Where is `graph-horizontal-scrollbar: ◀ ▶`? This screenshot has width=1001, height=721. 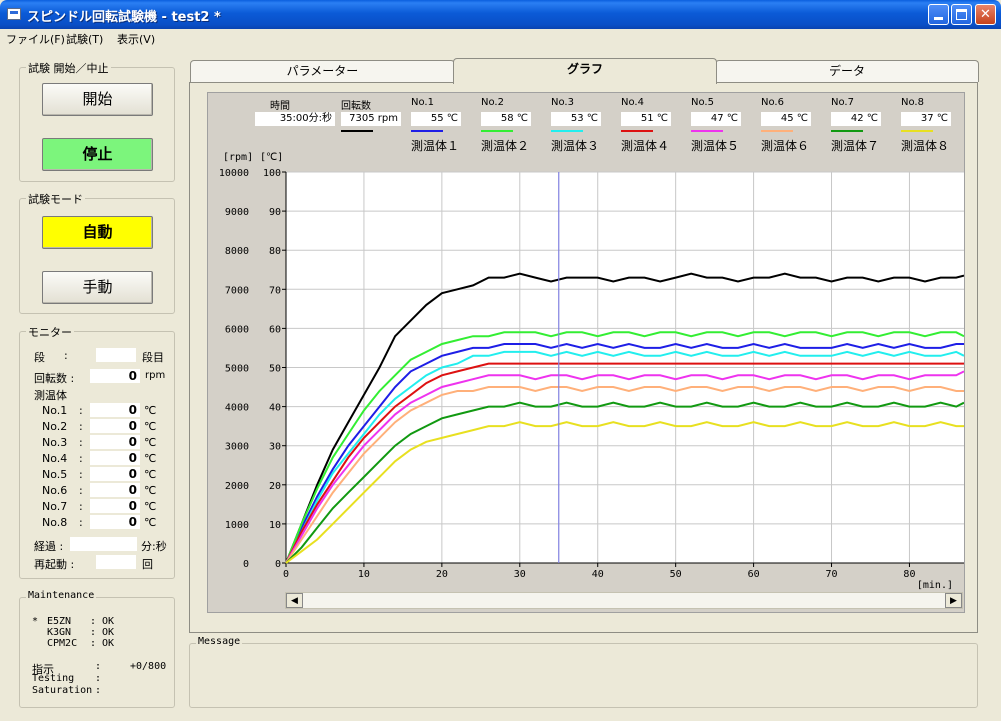 graph-horizontal-scrollbar: ◀ ▶ is located at coordinates (624, 600).